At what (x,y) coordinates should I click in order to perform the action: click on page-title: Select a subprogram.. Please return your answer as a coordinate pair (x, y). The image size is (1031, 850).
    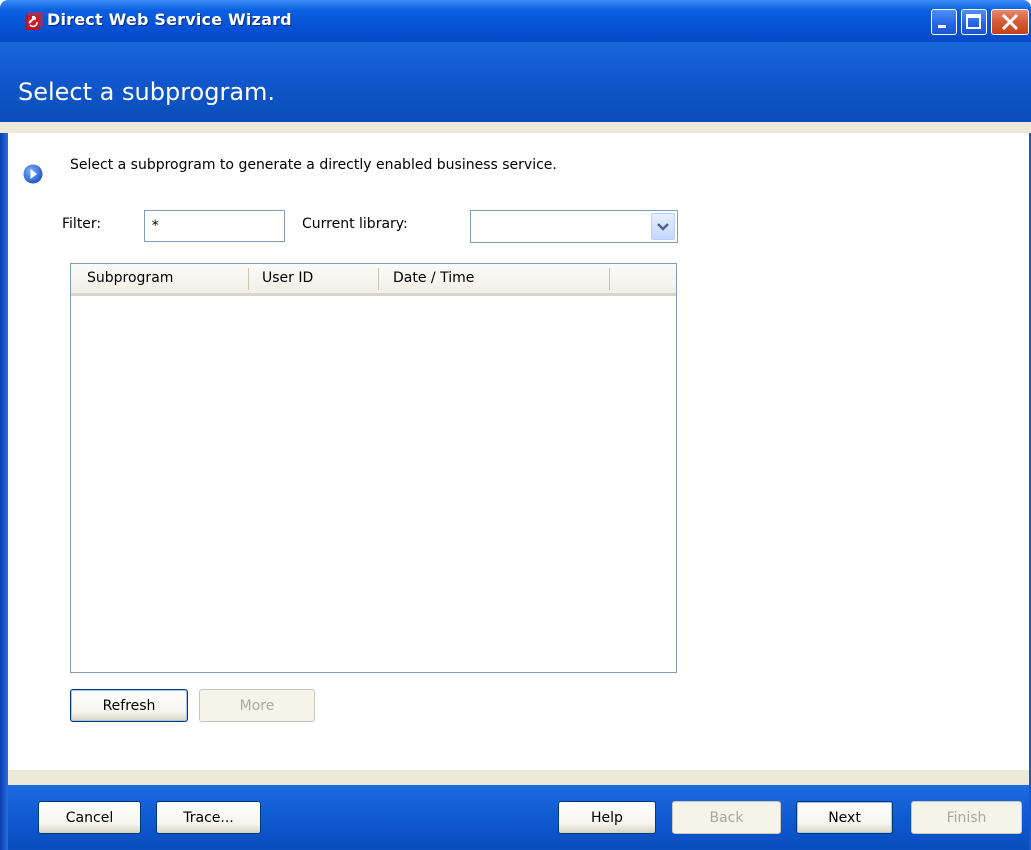
    Looking at the image, I should click on (147, 92).